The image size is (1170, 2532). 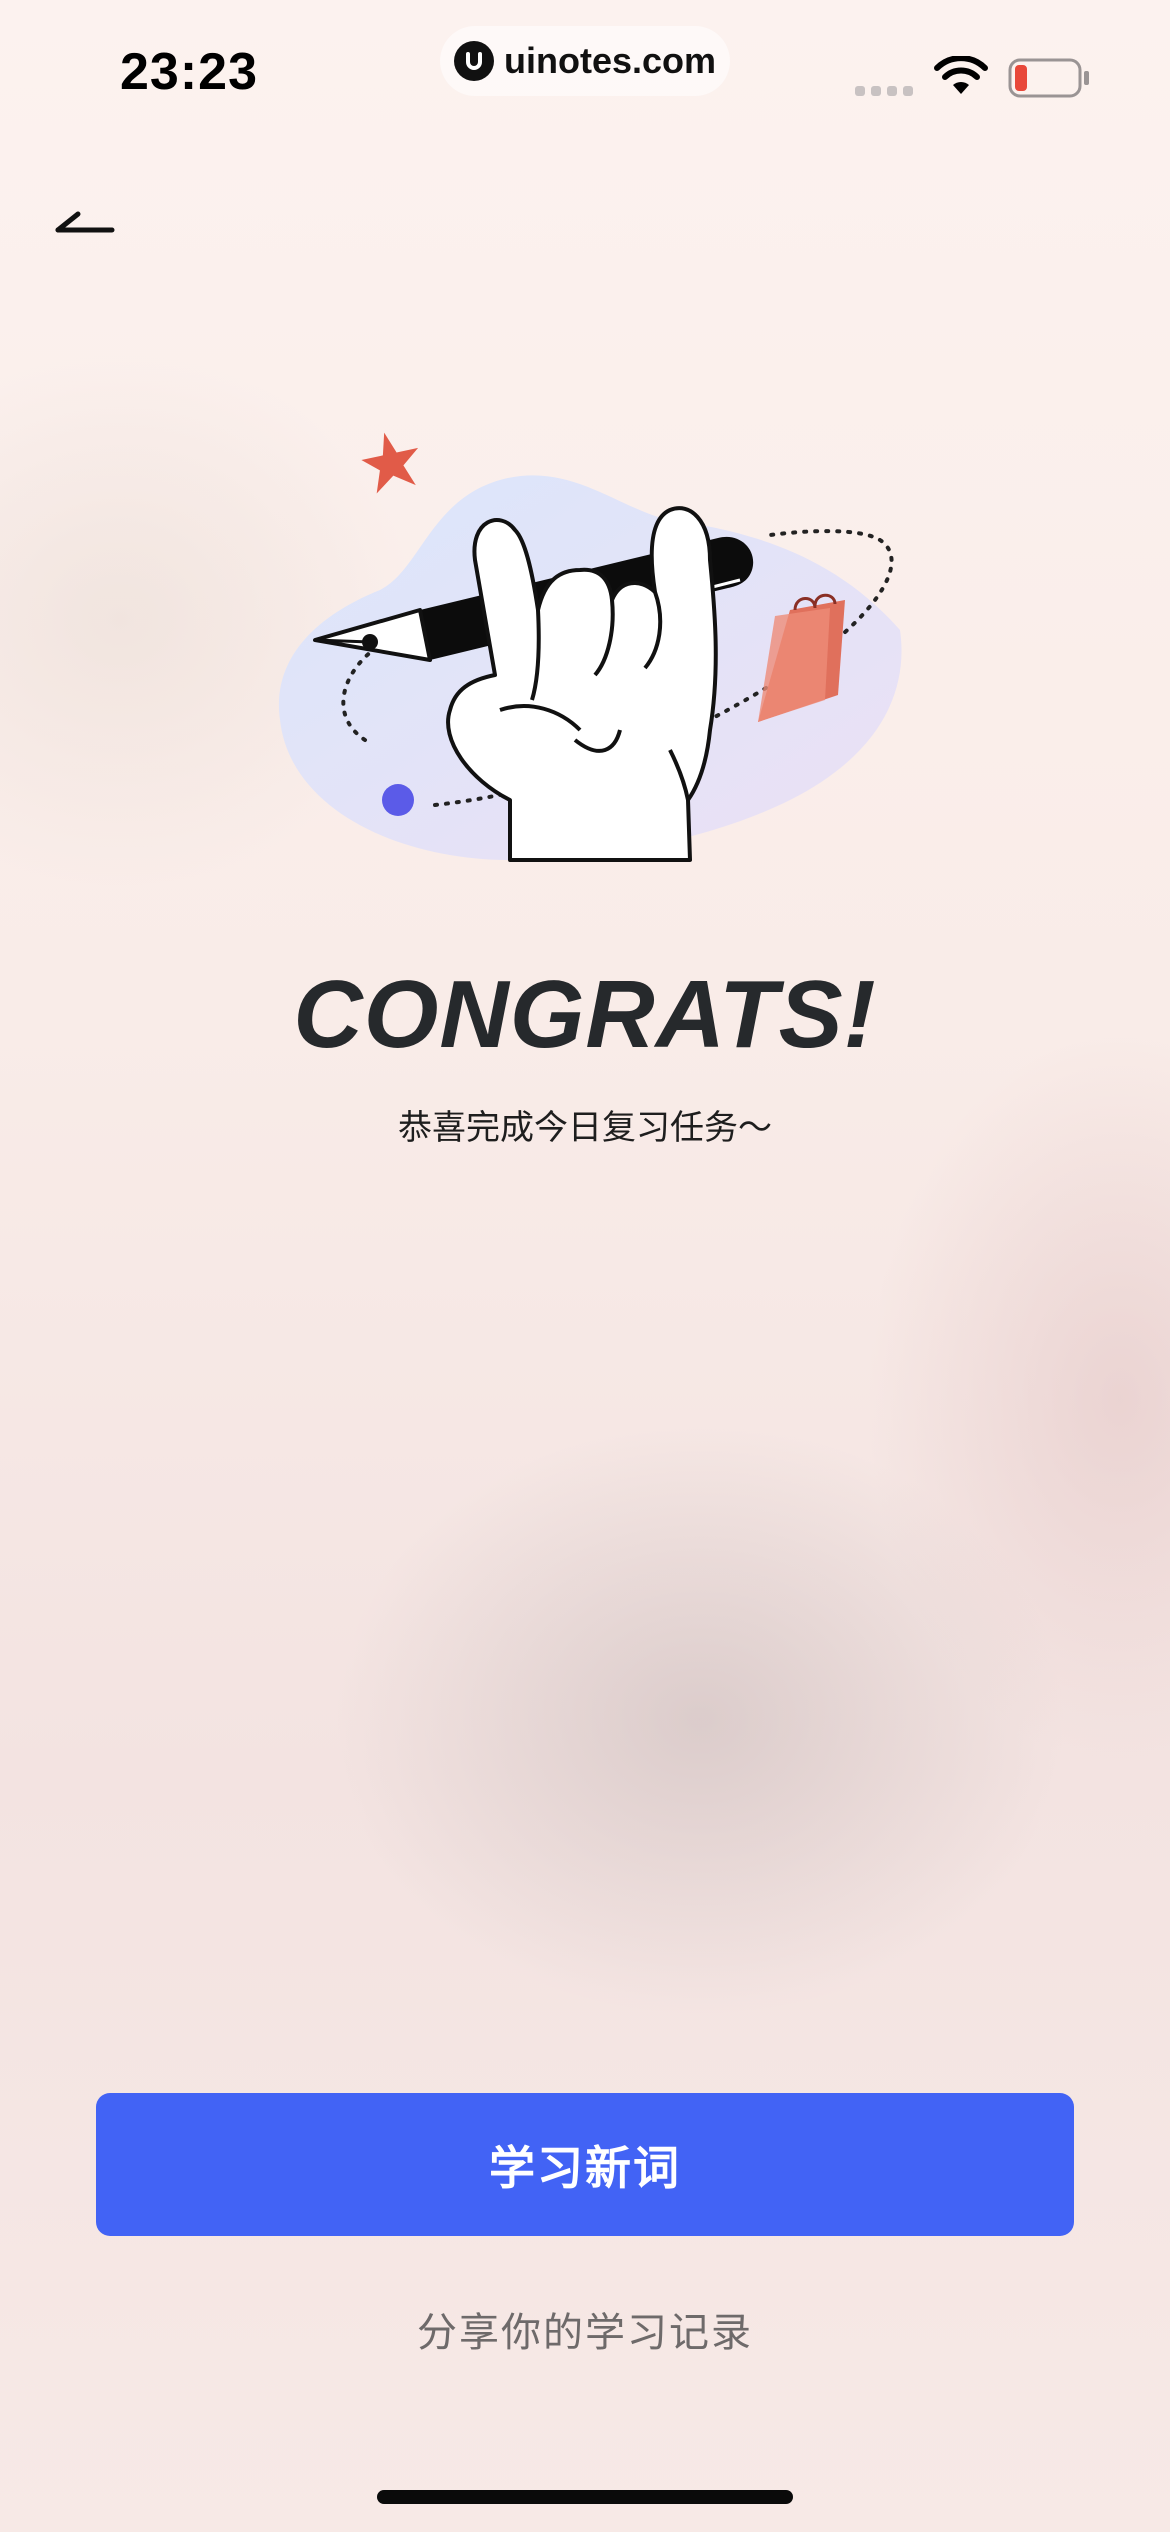 What do you see at coordinates (585, 2164) in the screenshot?
I see `learn-new-words-button: 学习新词` at bounding box center [585, 2164].